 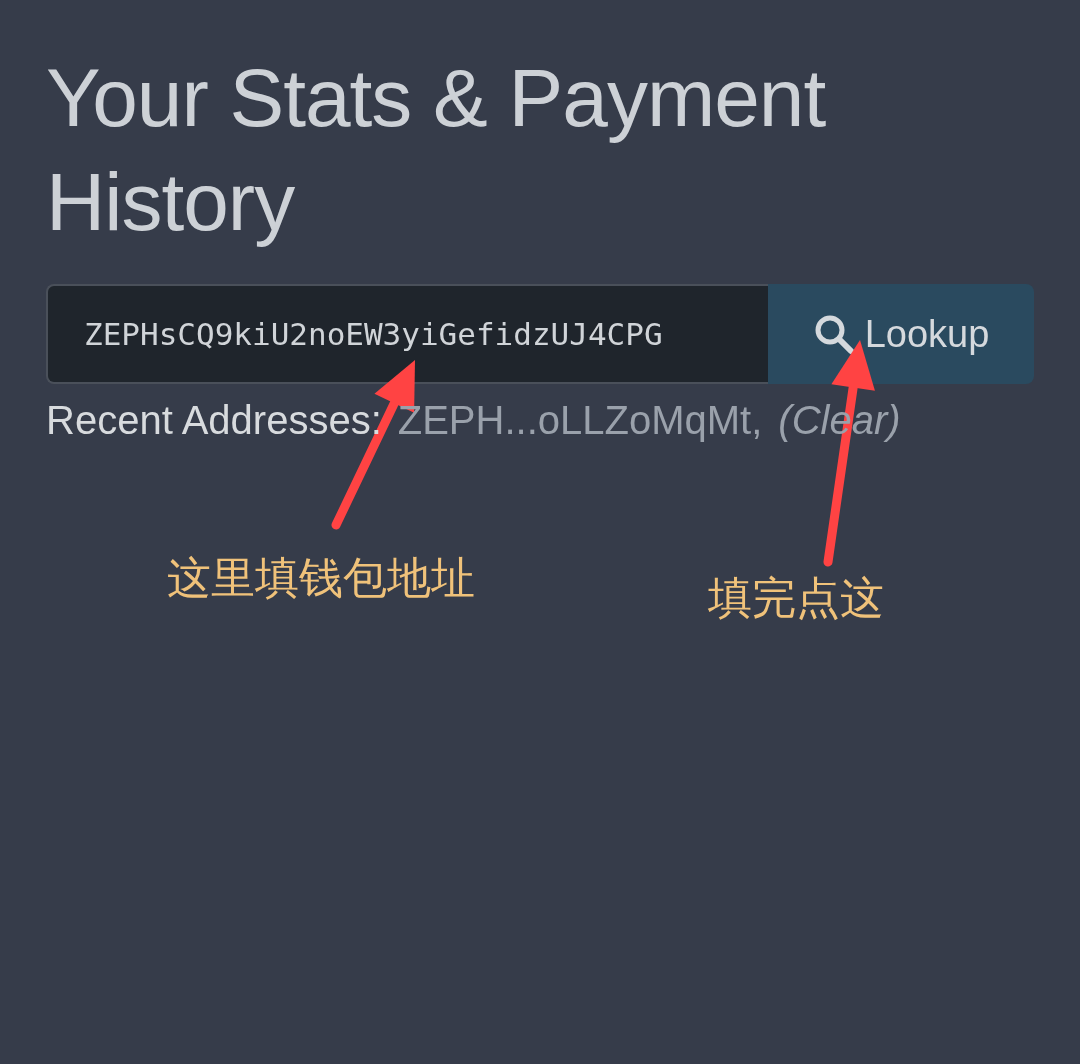 I want to click on page-title: Your Stats & Payment History, so click(x=436, y=150).